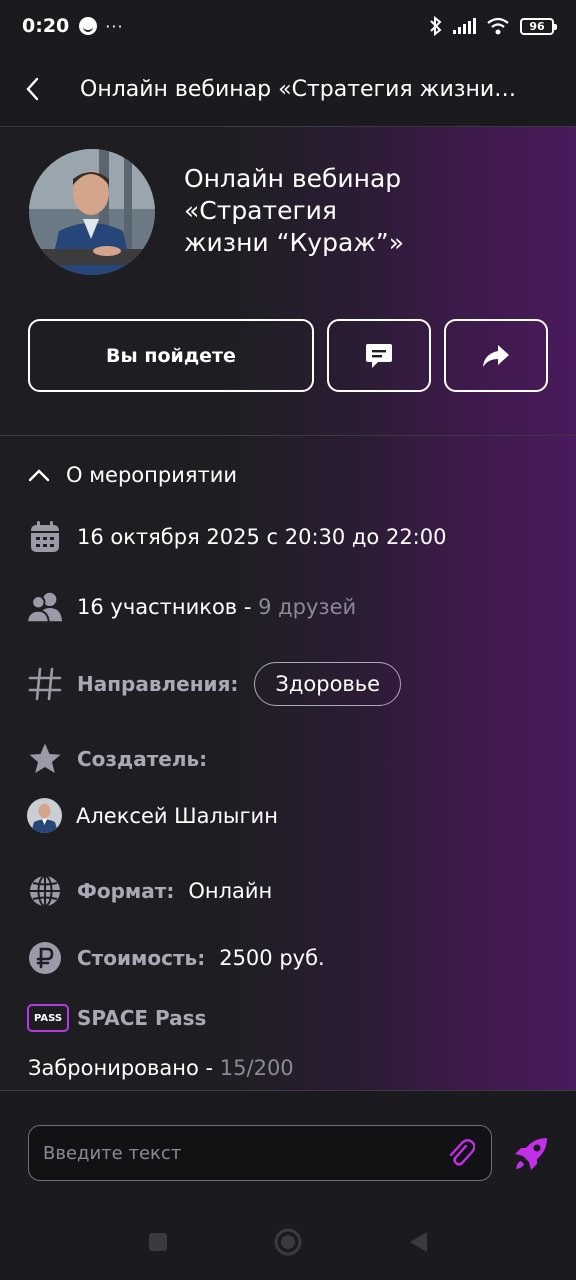 The height and width of the screenshot is (1280, 576). What do you see at coordinates (124, 1068) in the screenshot?
I see `booked-label: Забронировано -` at bounding box center [124, 1068].